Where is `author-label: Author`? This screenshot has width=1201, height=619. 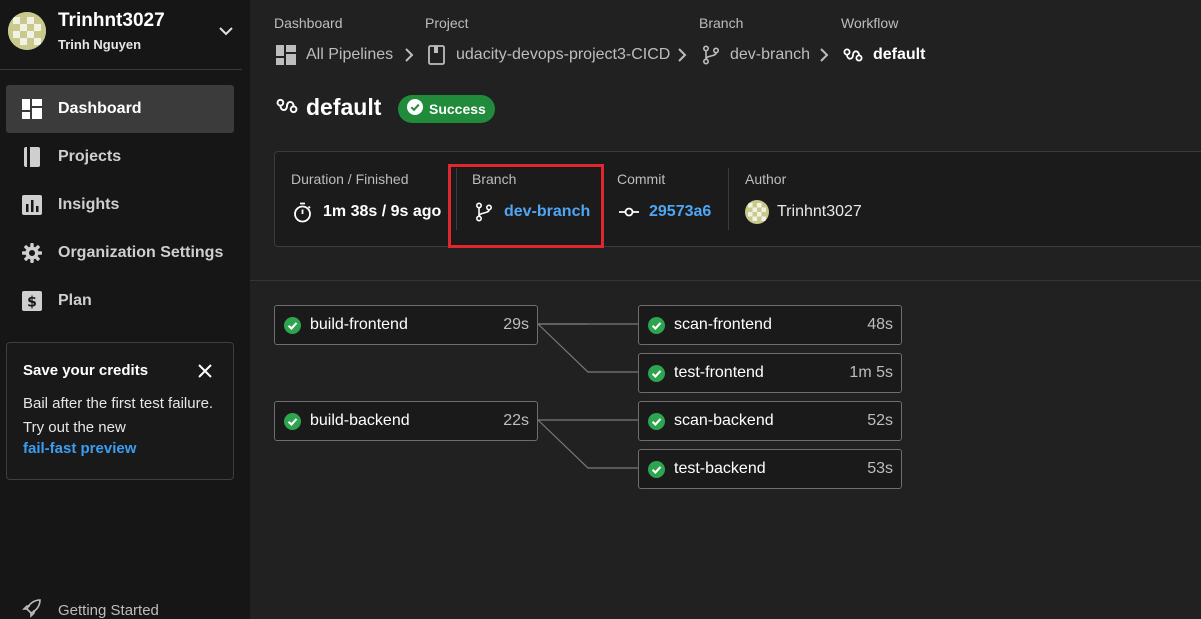 author-label: Author is located at coordinates (766, 179).